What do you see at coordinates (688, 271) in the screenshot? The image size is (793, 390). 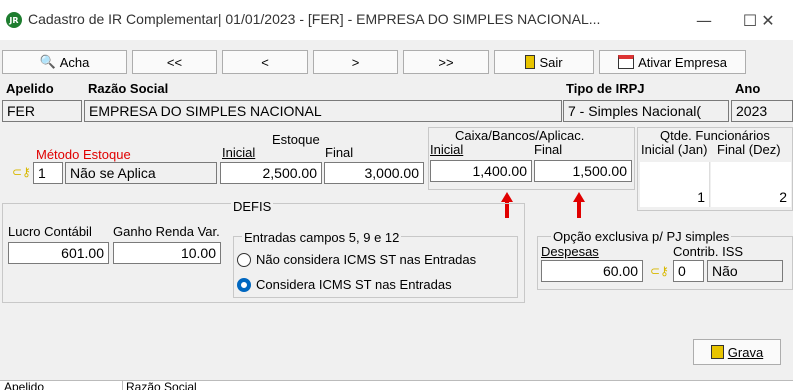 I see `contrib-iss-code: 0` at bounding box center [688, 271].